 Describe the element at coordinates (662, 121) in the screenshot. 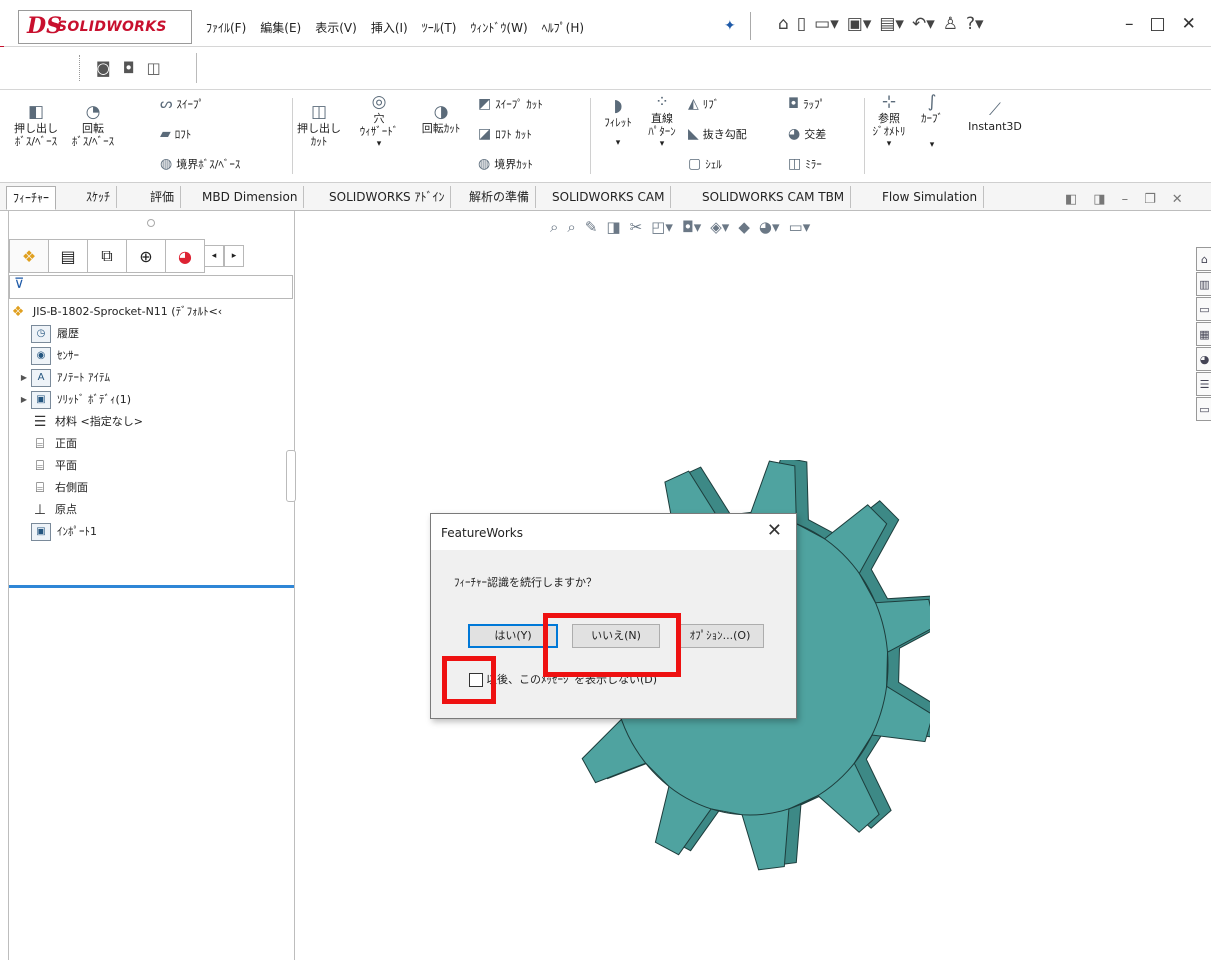

I see `linear-pattern-button: ⁘ 直線 ﾊﾟﾀｰﾝ ▾` at that location.